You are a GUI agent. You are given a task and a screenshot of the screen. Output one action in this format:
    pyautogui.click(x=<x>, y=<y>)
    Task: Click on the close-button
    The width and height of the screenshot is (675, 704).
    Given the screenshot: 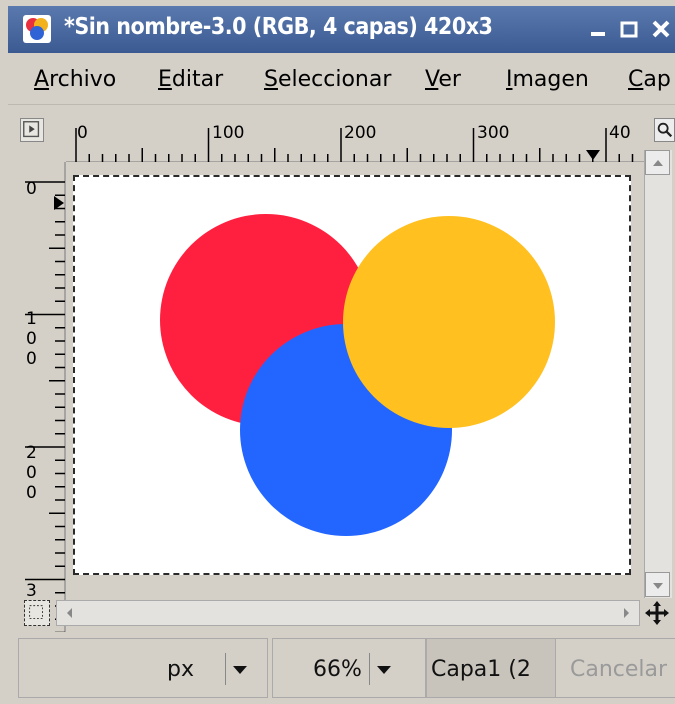 What is the action you would take?
    pyautogui.click(x=660, y=29)
    